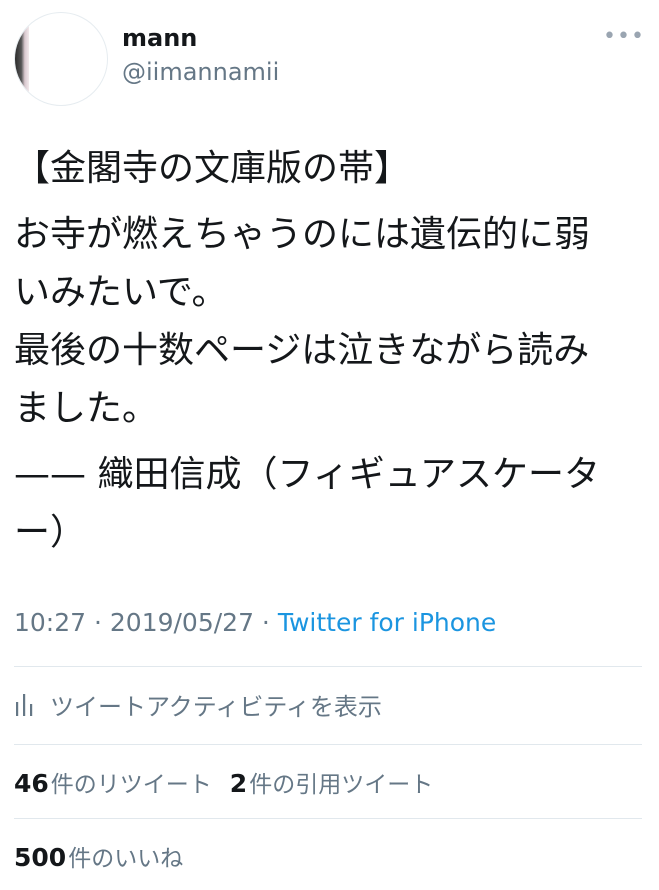  I want to click on retweets-count: 46, so click(31, 783).